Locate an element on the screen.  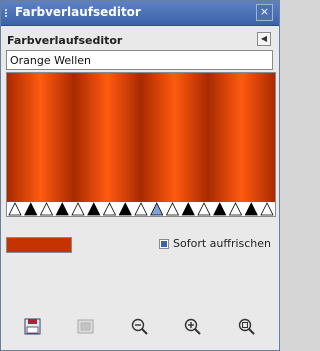
save-icon is located at coordinates (32, 326).